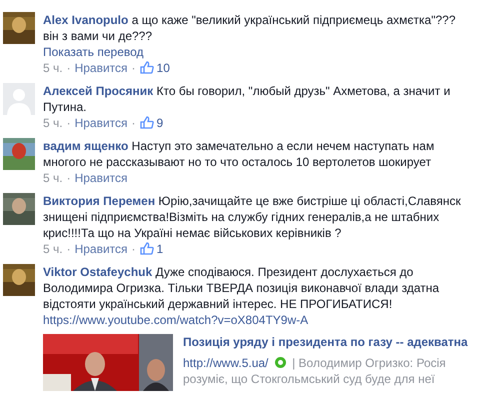 The width and height of the screenshot is (477, 407). I want to click on preview-url: http://www.5.ua/, so click(225, 363).